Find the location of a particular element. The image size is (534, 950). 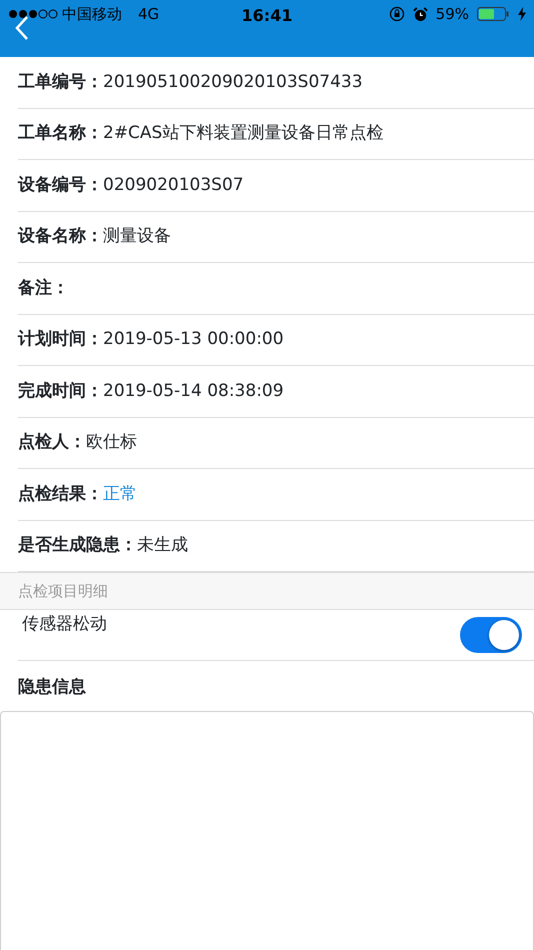

field-value: 2019-05-14 08:38:09 is located at coordinates (193, 391).